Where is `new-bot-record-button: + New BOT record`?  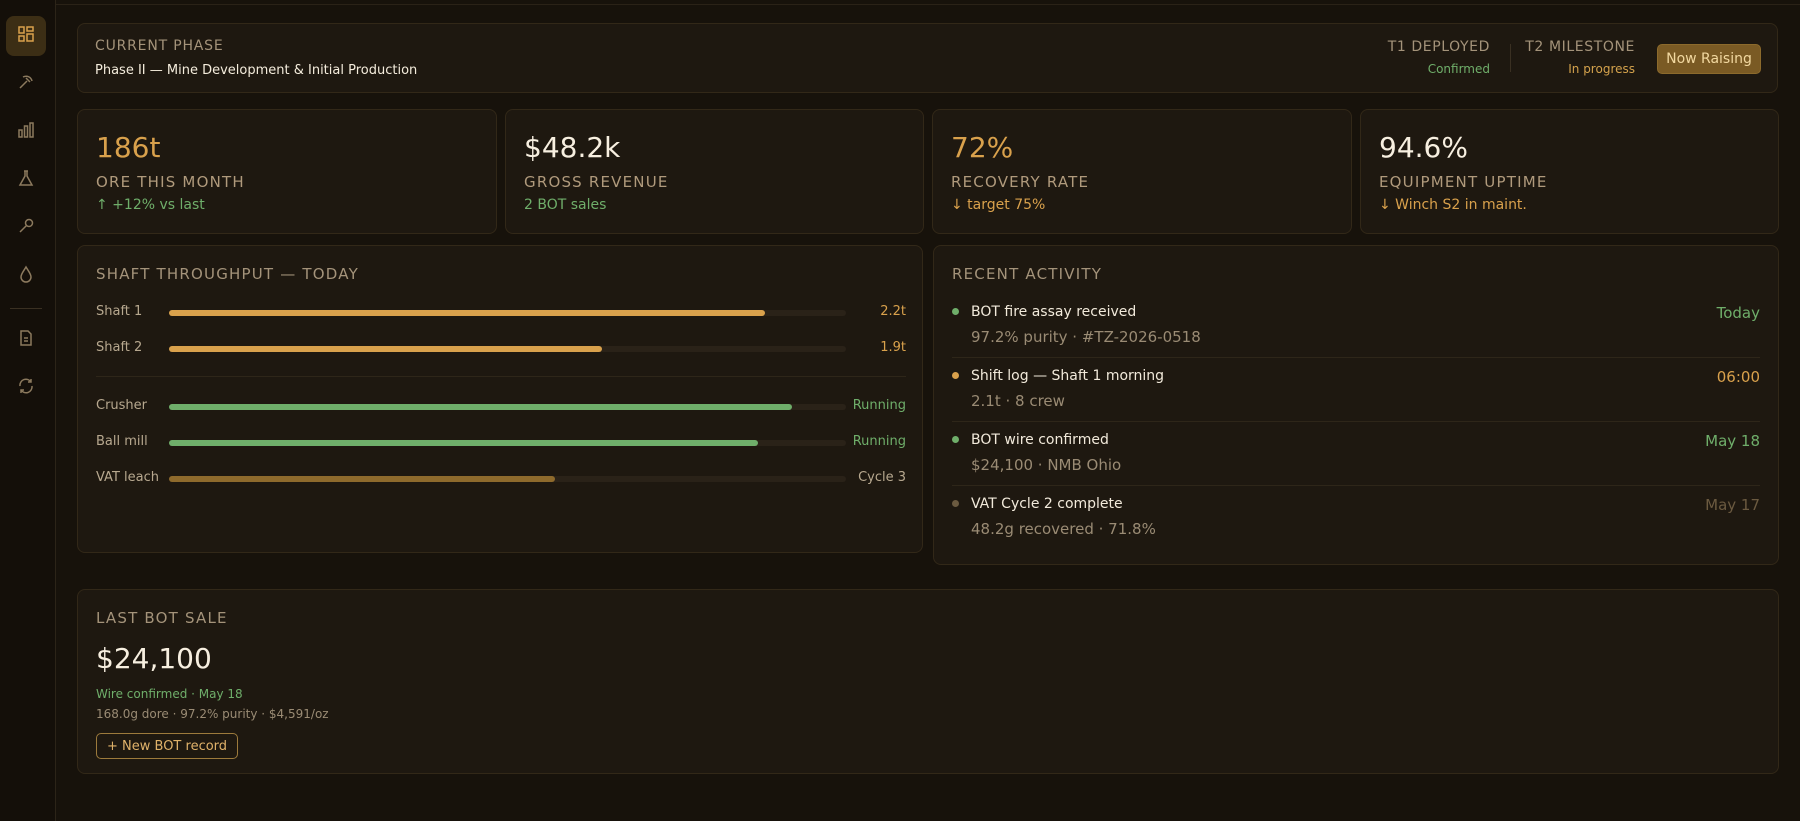 new-bot-record-button: + New BOT record is located at coordinates (167, 746).